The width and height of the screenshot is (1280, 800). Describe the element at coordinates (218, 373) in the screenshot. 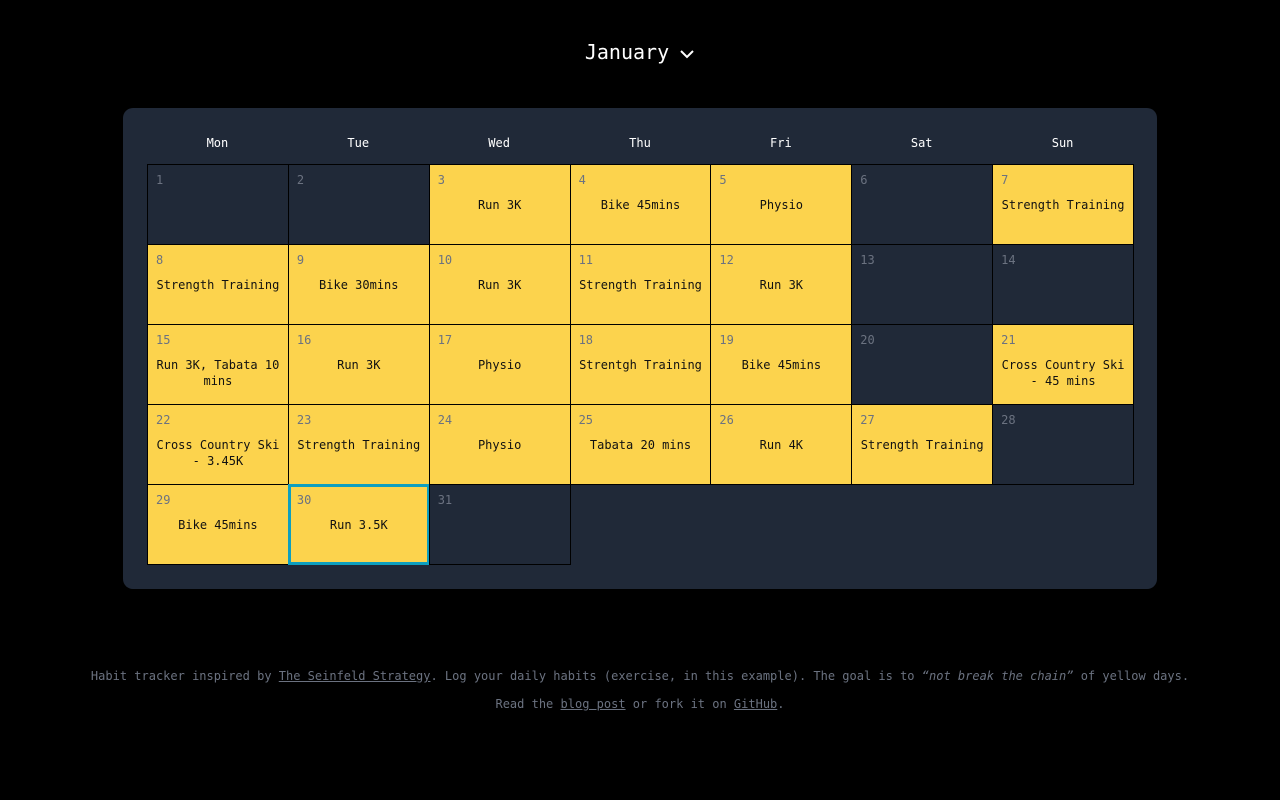

I see `day-activity: Run 3K, Tabata 10 mins` at that location.